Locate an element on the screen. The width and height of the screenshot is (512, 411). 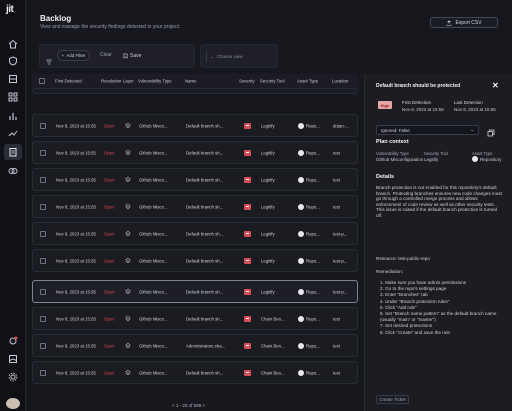
copy-icon is located at coordinates (491, 130).